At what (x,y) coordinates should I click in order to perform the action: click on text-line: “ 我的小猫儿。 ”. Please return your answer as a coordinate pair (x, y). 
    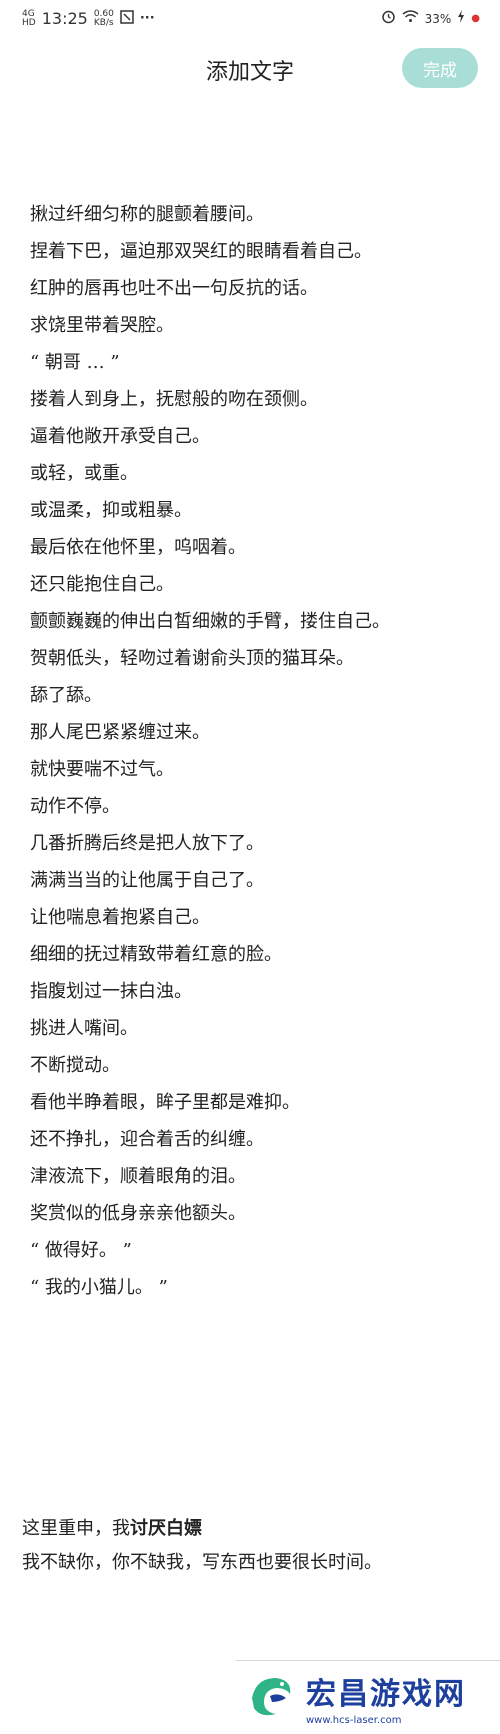
    Looking at the image, I should click on (99, 1287).